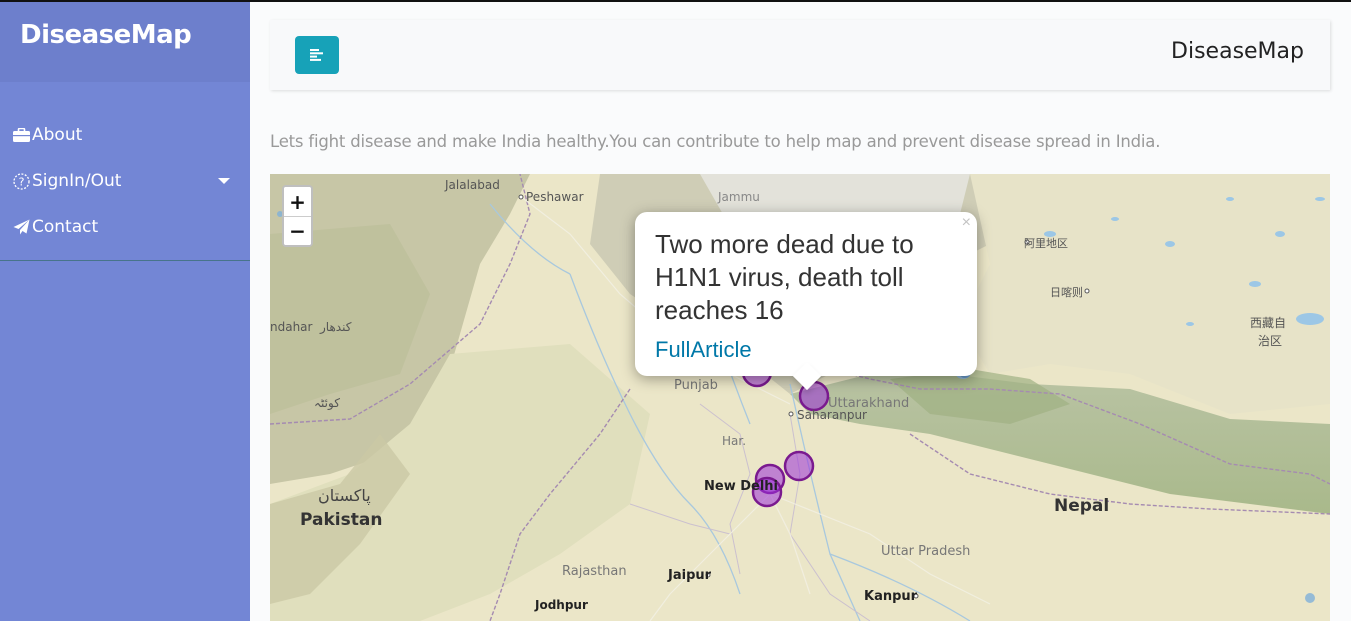 The image size is (1351, 621). What do you see at coordinates (1237, 51) in the screenshot?
I see `navbar-title: DiseaseMap` at bounding box center [1237, 51].